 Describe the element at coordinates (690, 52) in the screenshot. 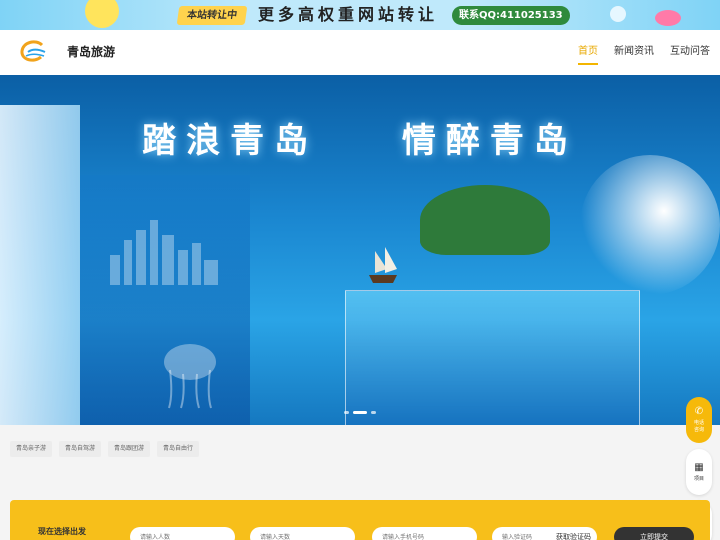

I see `nav-item-qa: 互动问答` at that location.